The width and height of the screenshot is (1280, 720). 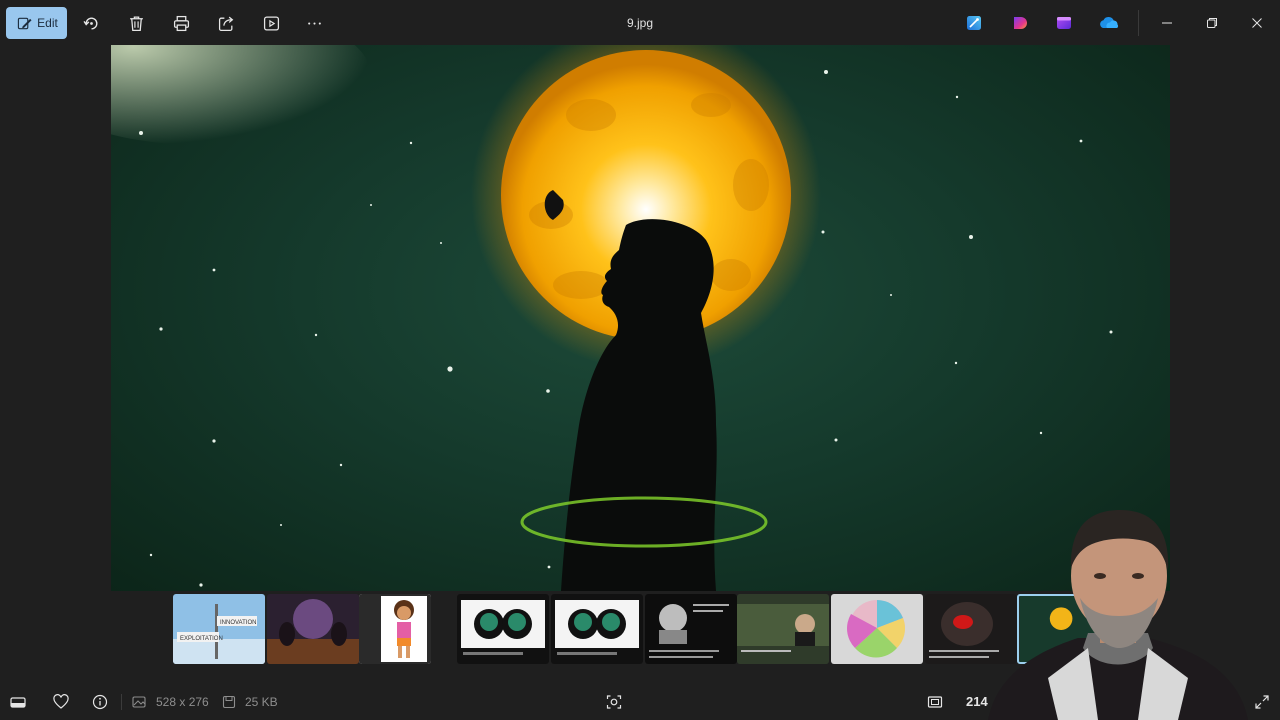 I want to click on dimensions-icon-wrap, so click(x=139, y=702).